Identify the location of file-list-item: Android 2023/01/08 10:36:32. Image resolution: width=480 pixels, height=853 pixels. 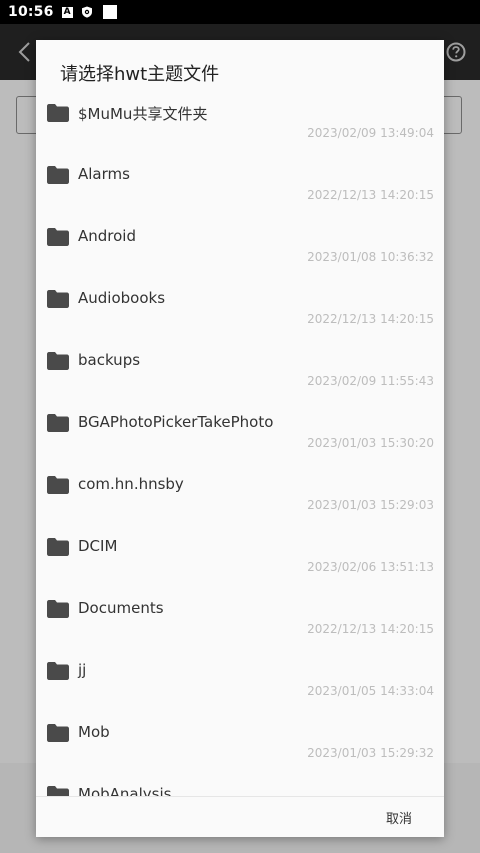
(240, 247).